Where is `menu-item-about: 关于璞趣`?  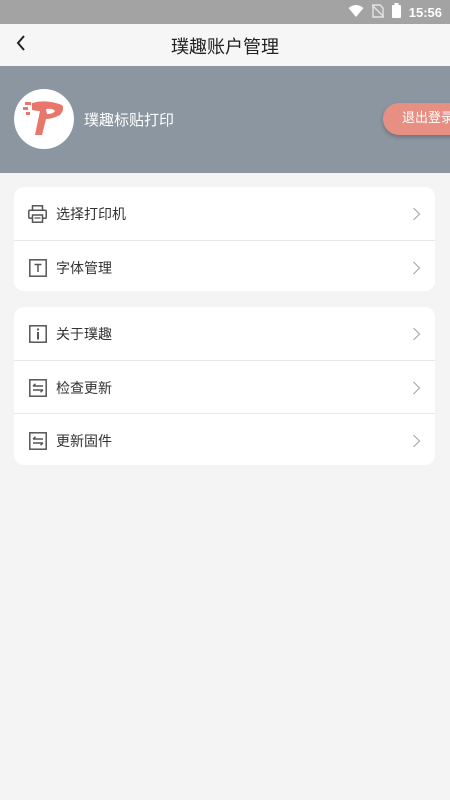 menu-item-about: 关于璞趣 is located at coordinates (224, 333).